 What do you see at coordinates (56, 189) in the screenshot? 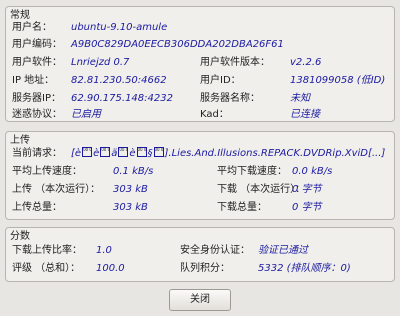
I see `up-session-label: 上传 （本次运行）：` at bounding box center [56, 189].